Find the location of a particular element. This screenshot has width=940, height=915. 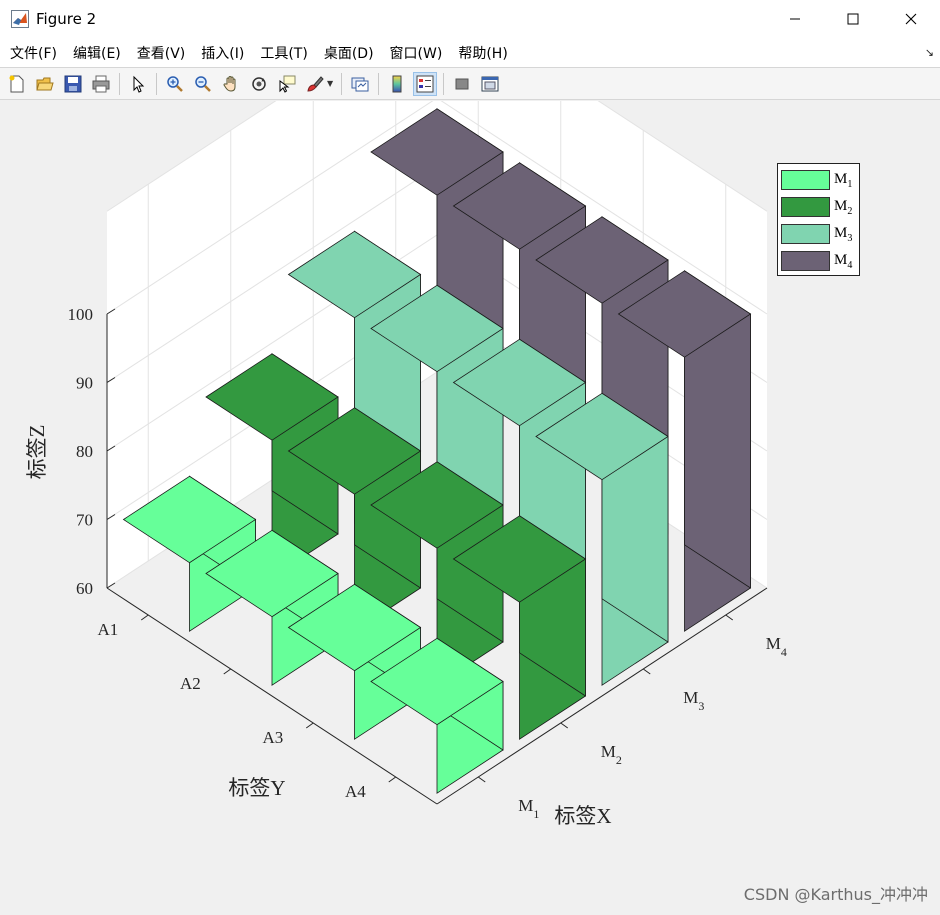

legend-label: M4 is located at coordinates (843, 261).